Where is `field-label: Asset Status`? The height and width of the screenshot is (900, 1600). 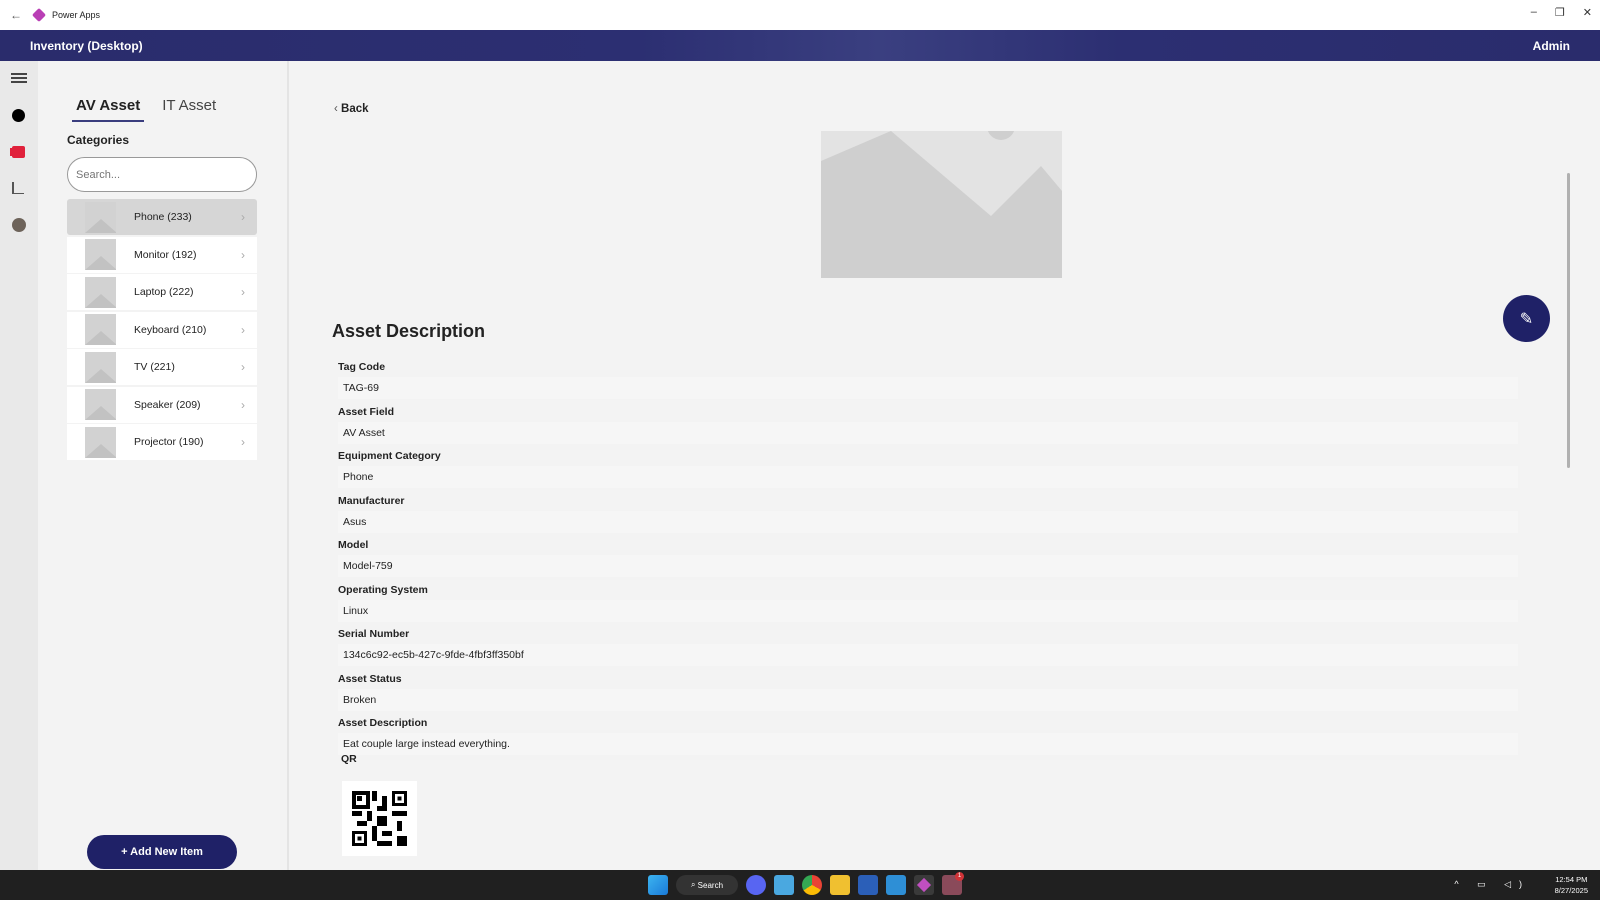 field-label: Asset Status is located at coordinates (370, 678).